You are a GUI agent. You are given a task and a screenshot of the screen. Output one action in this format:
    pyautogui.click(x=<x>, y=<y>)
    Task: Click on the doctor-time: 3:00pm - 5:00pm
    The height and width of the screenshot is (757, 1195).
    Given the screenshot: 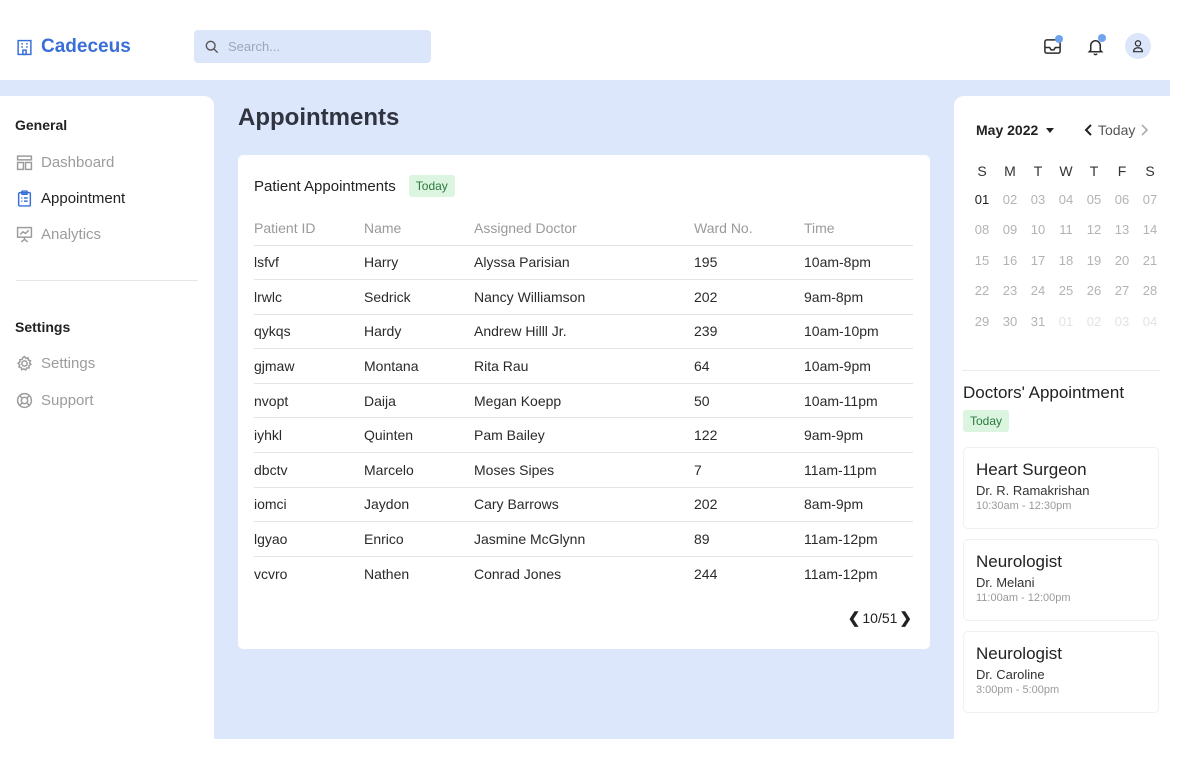 What is the action you would take?
    pyautogui.click(x=1018, y=690)
    